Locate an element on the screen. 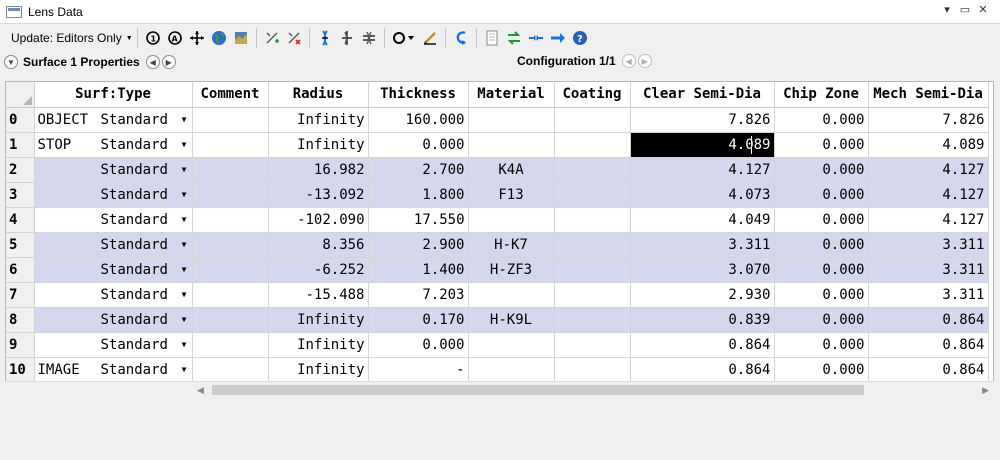 Image resolution: width=1000 pixels, height=460 pixels. surf-type-cell: OBJECT Standard ▼ is located at coordinates (113, 120).